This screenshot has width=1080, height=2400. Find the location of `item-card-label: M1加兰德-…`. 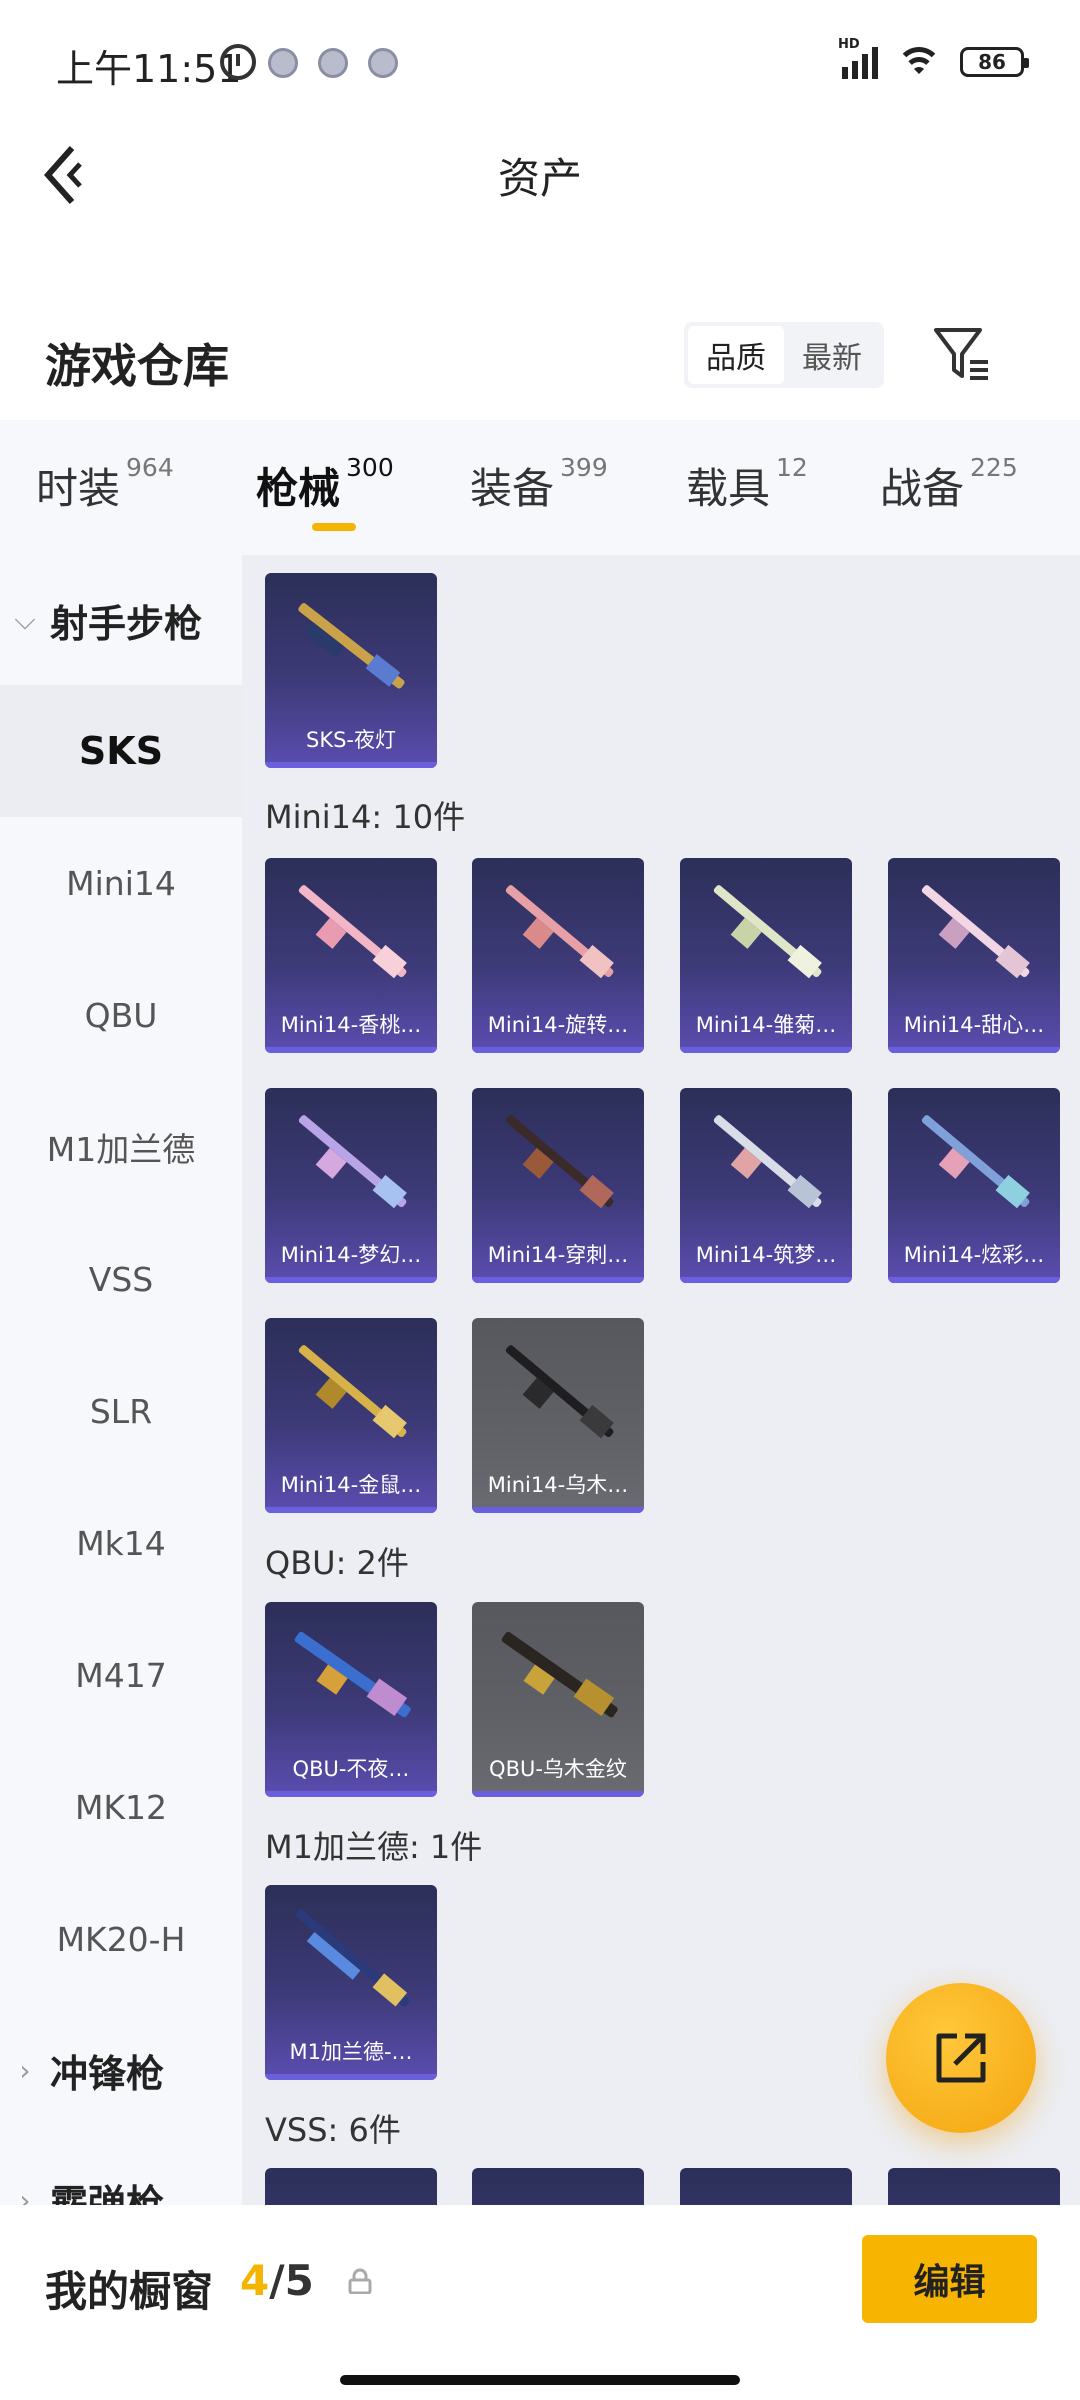

item-card-label: M1加兰德-… is located at coordinates (351, 2052).